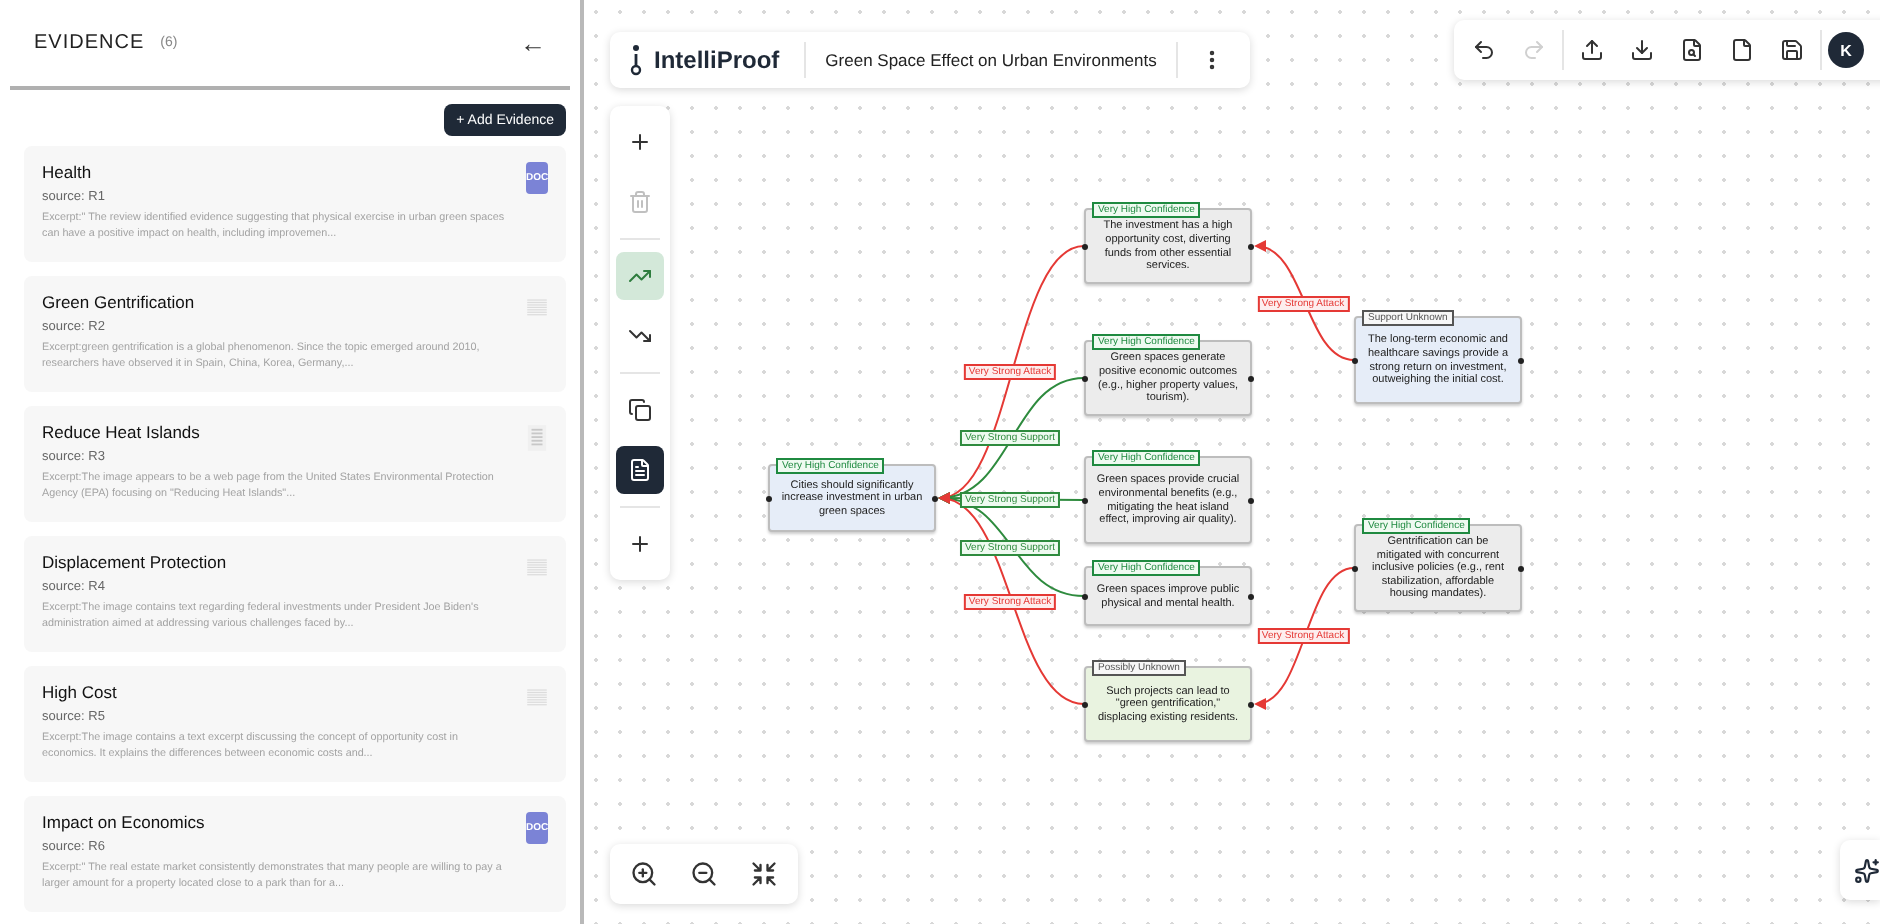 The width and height of the screenshot is (1880, 924). I want to click on logo-icon, so click(636, 60).